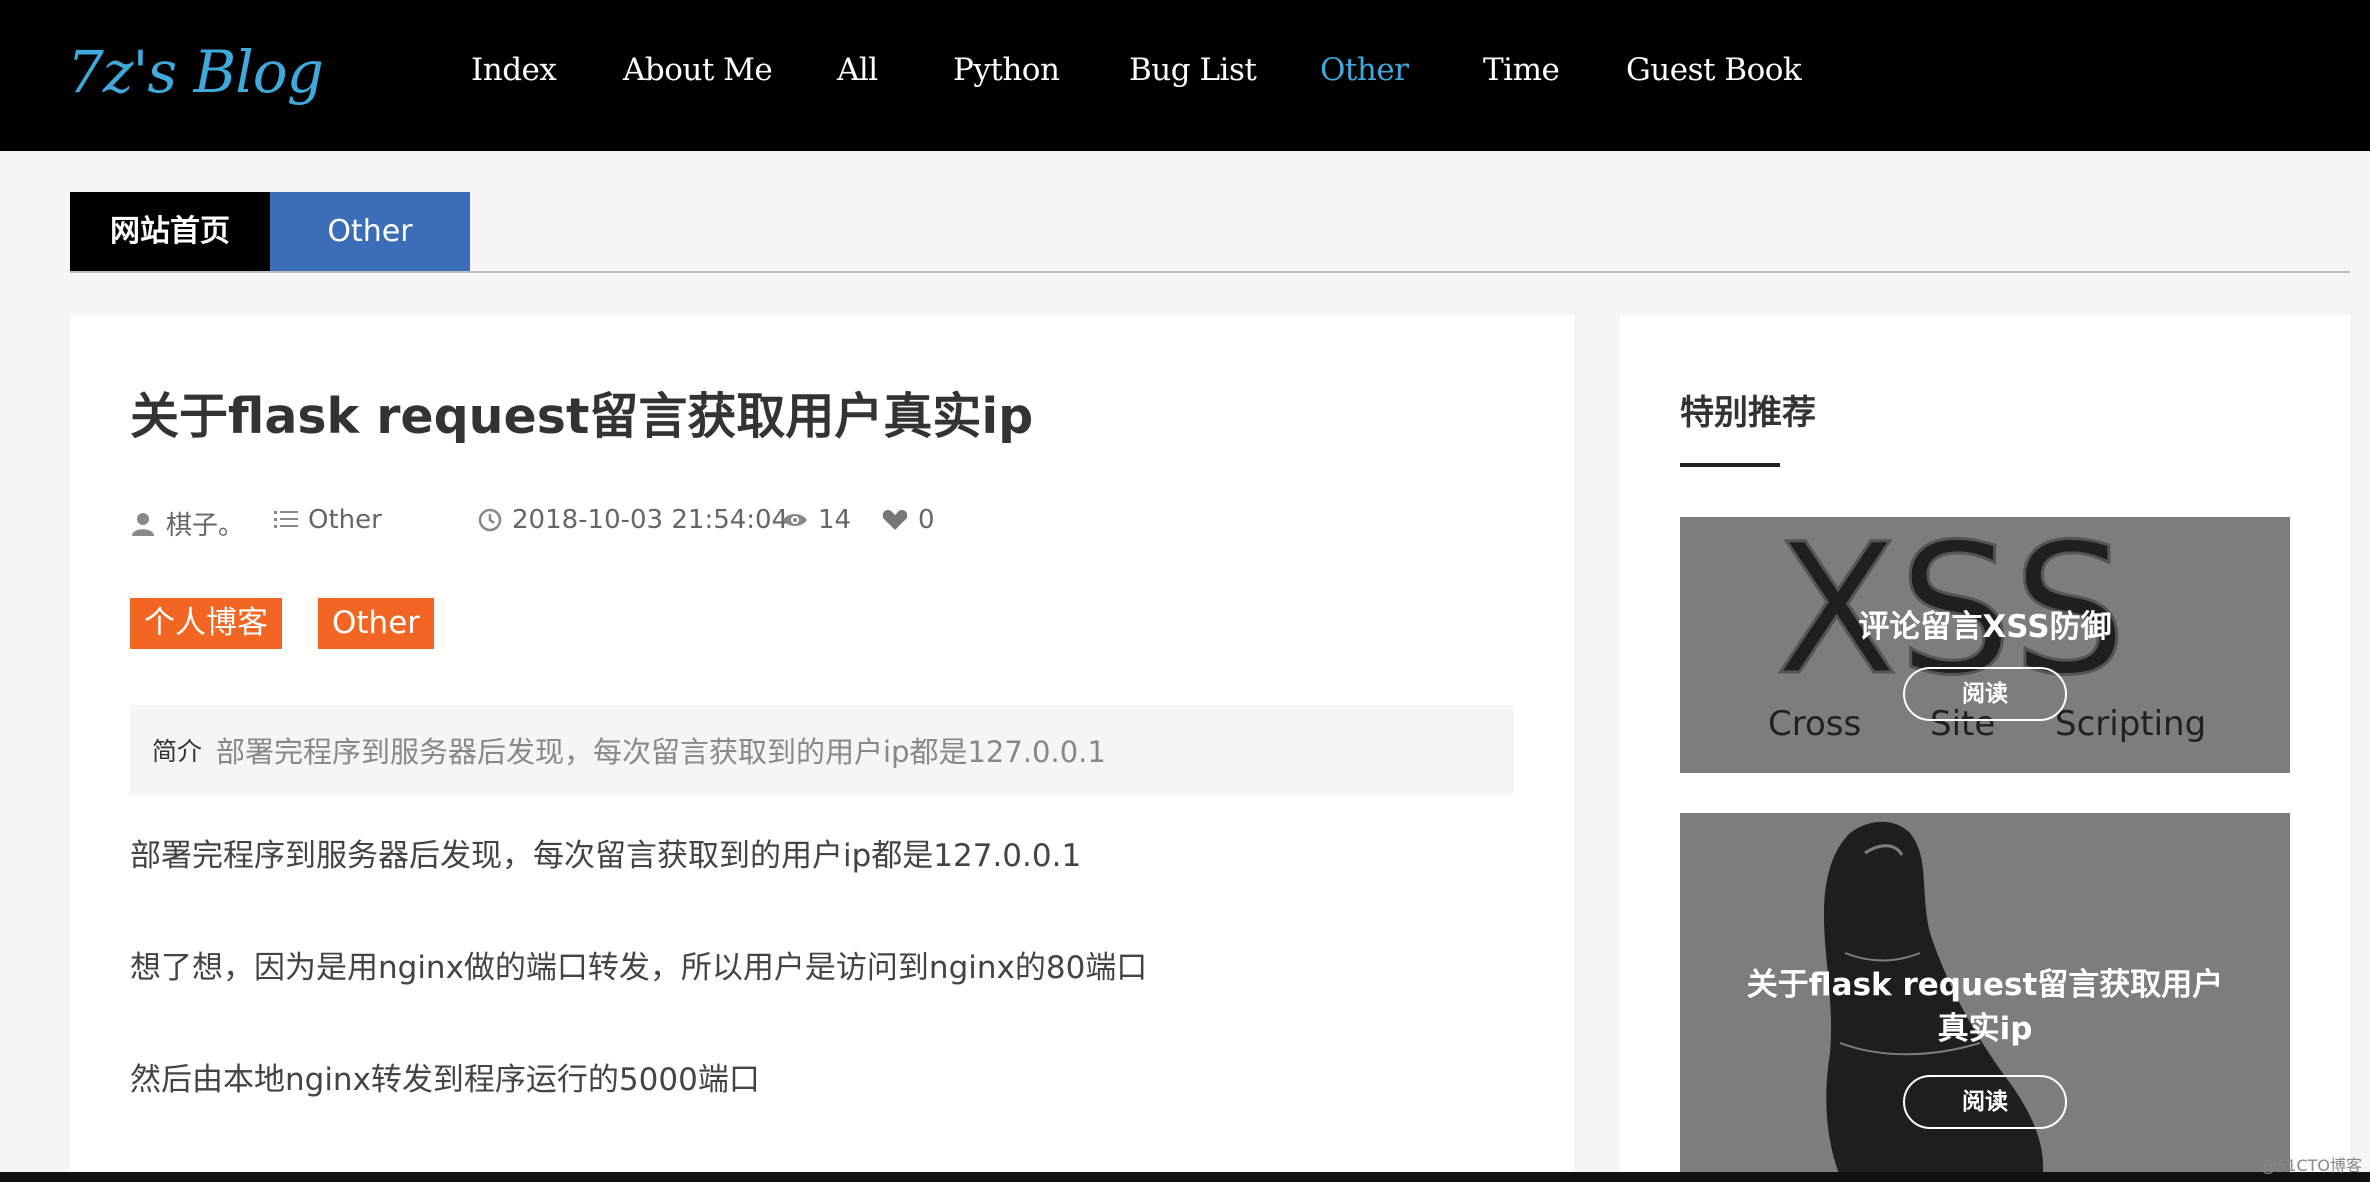 The image size is (2370, 1182). Describe the element at coordinates (1521, 70) in the screenshot. I see `nav-item-time: Time` at that location.